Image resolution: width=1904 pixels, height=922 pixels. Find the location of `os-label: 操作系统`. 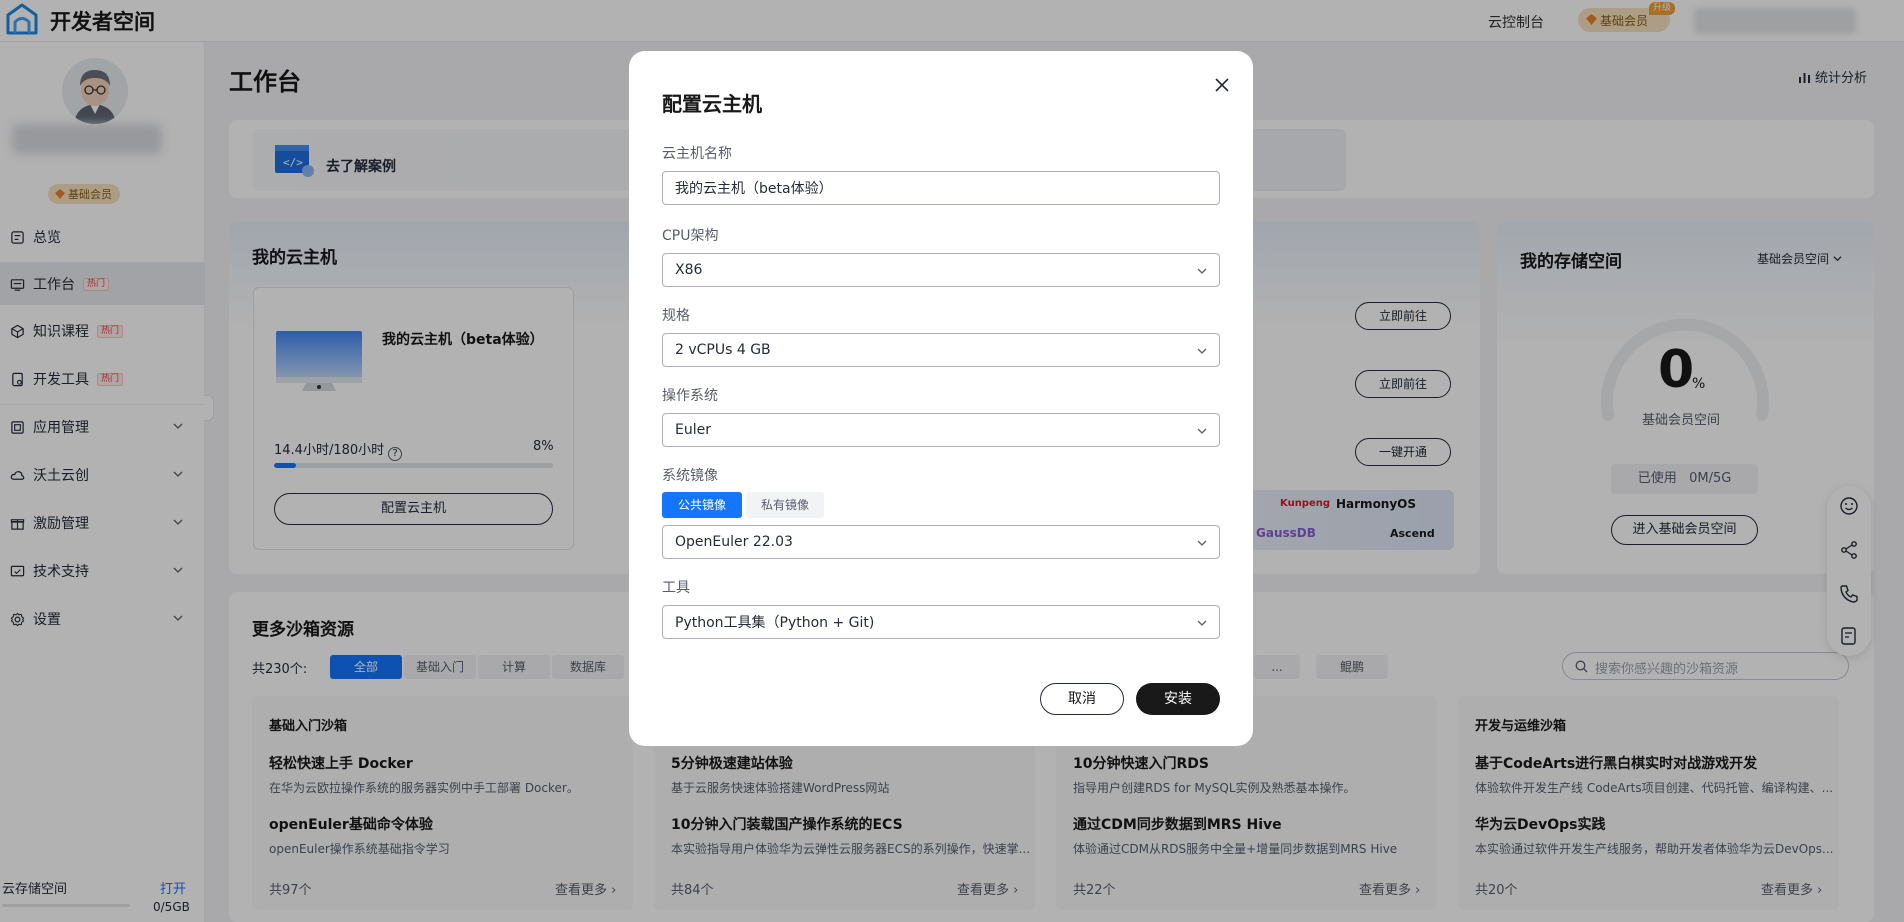

os-label: 操作系统 is located at coordinates (690, 396).